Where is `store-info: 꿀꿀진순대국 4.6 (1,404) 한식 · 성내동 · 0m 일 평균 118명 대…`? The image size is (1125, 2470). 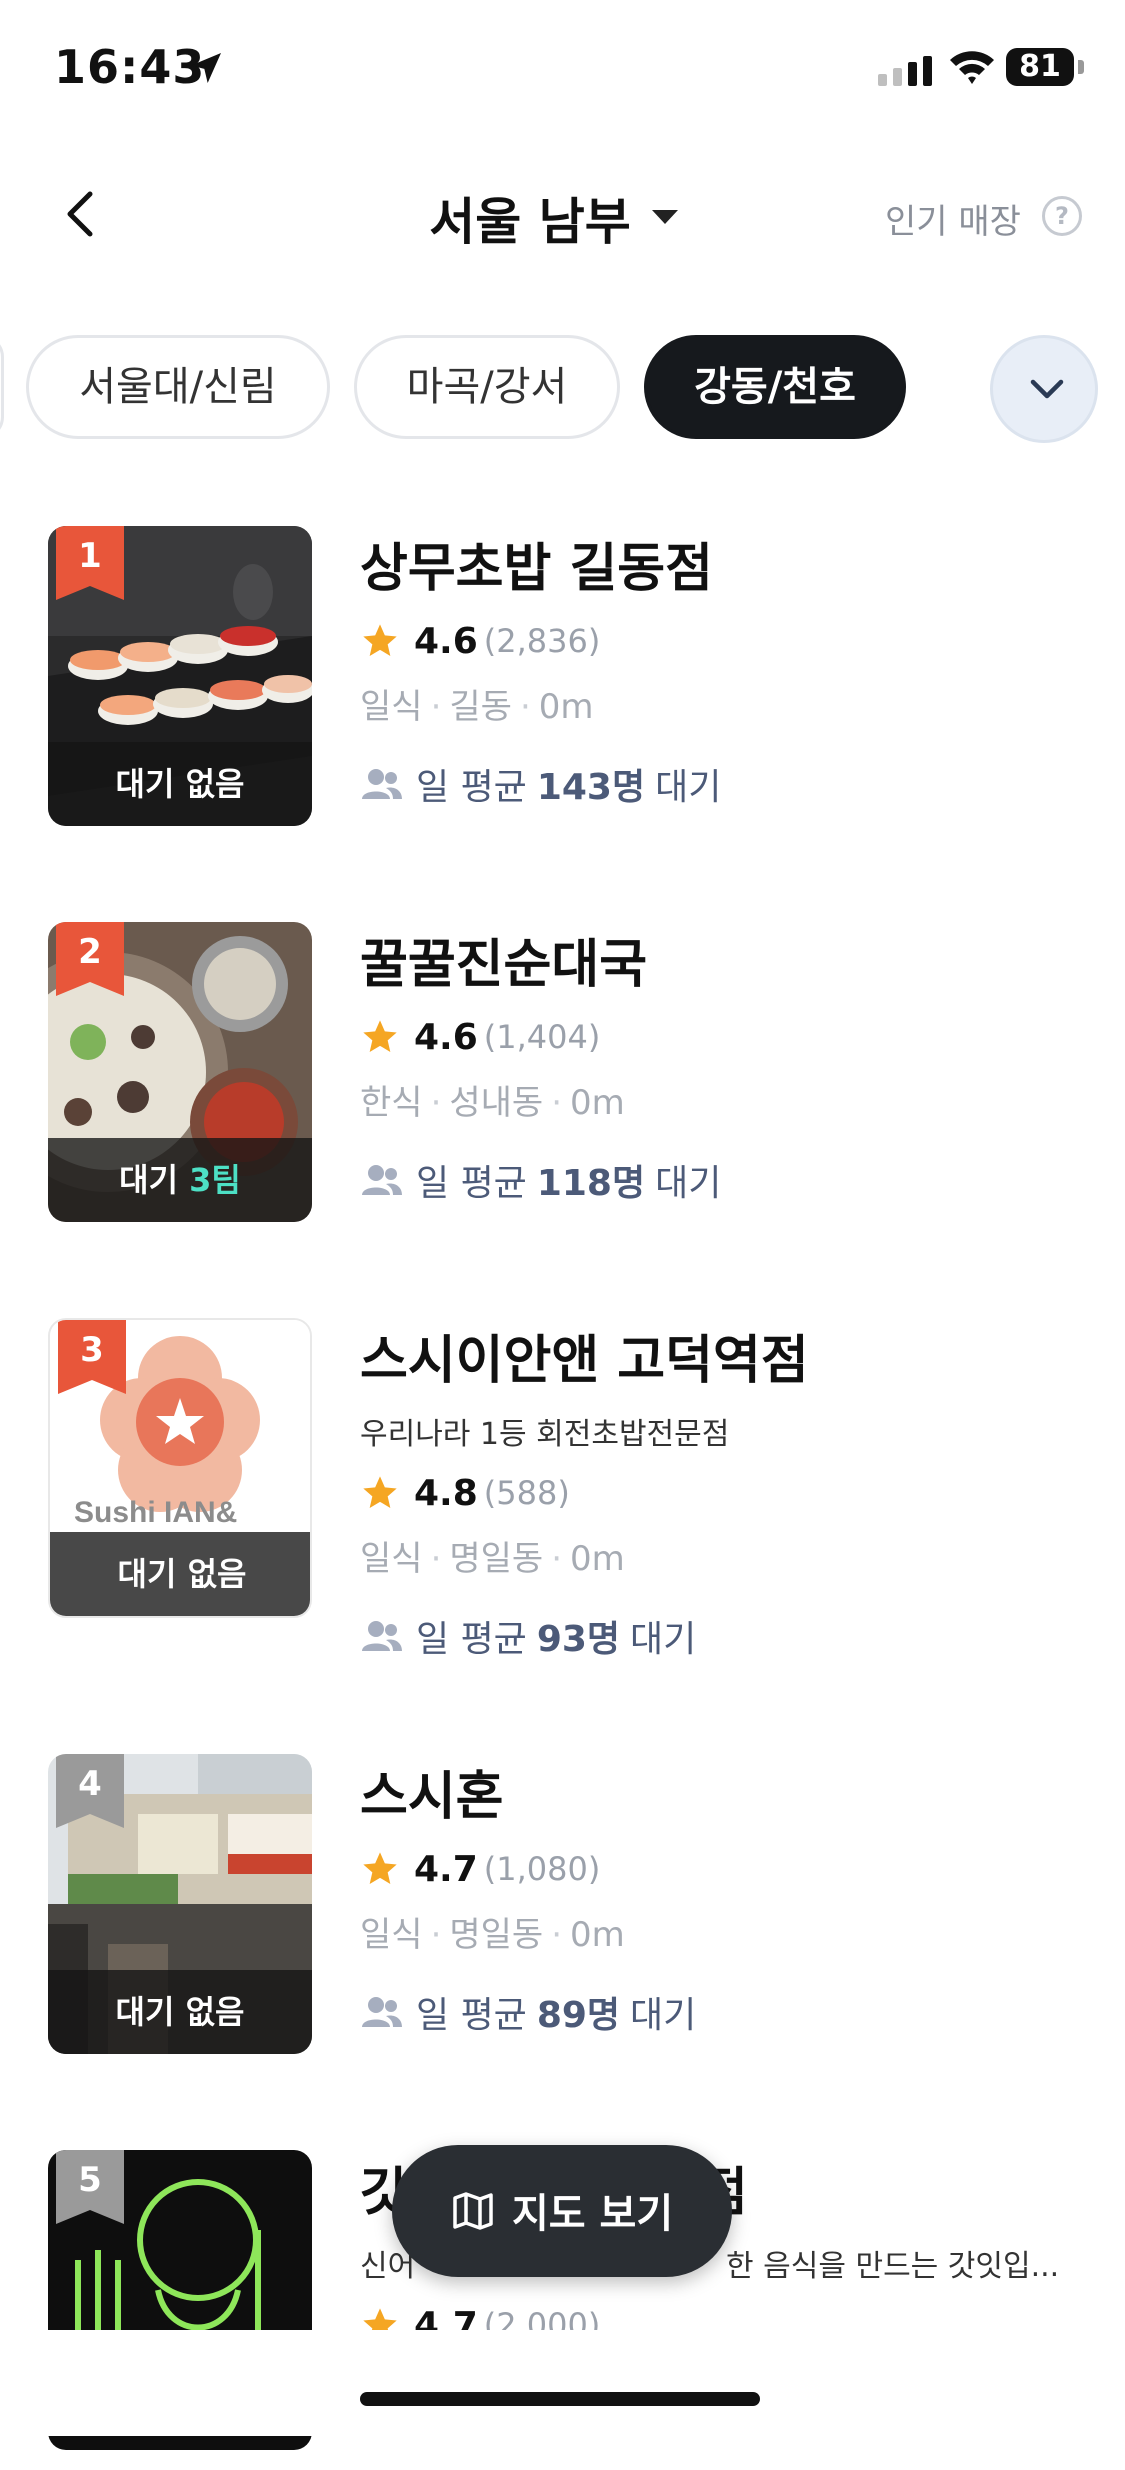 store-info: 꿀꿀진순대국 4.6 (1,404) 한식 · 성내동 · 0m 일 평균 118명 대… is located at coordinates (720, 1064).